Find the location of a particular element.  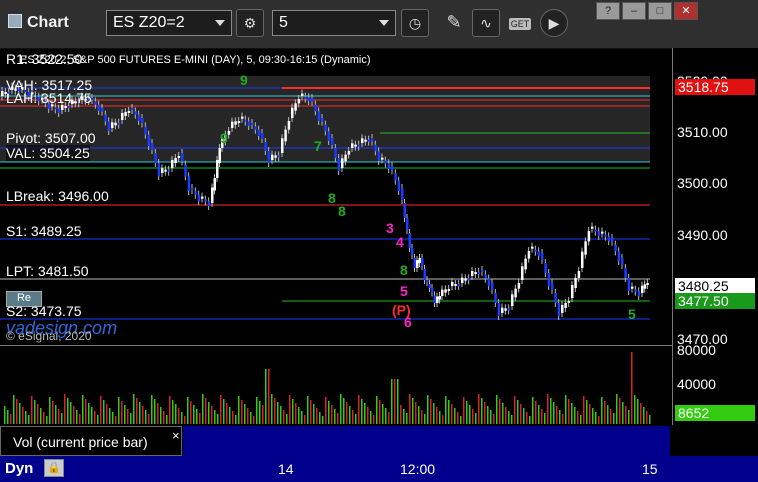

last-price-badge: 3518.75 is located at coordinates (715, 87).